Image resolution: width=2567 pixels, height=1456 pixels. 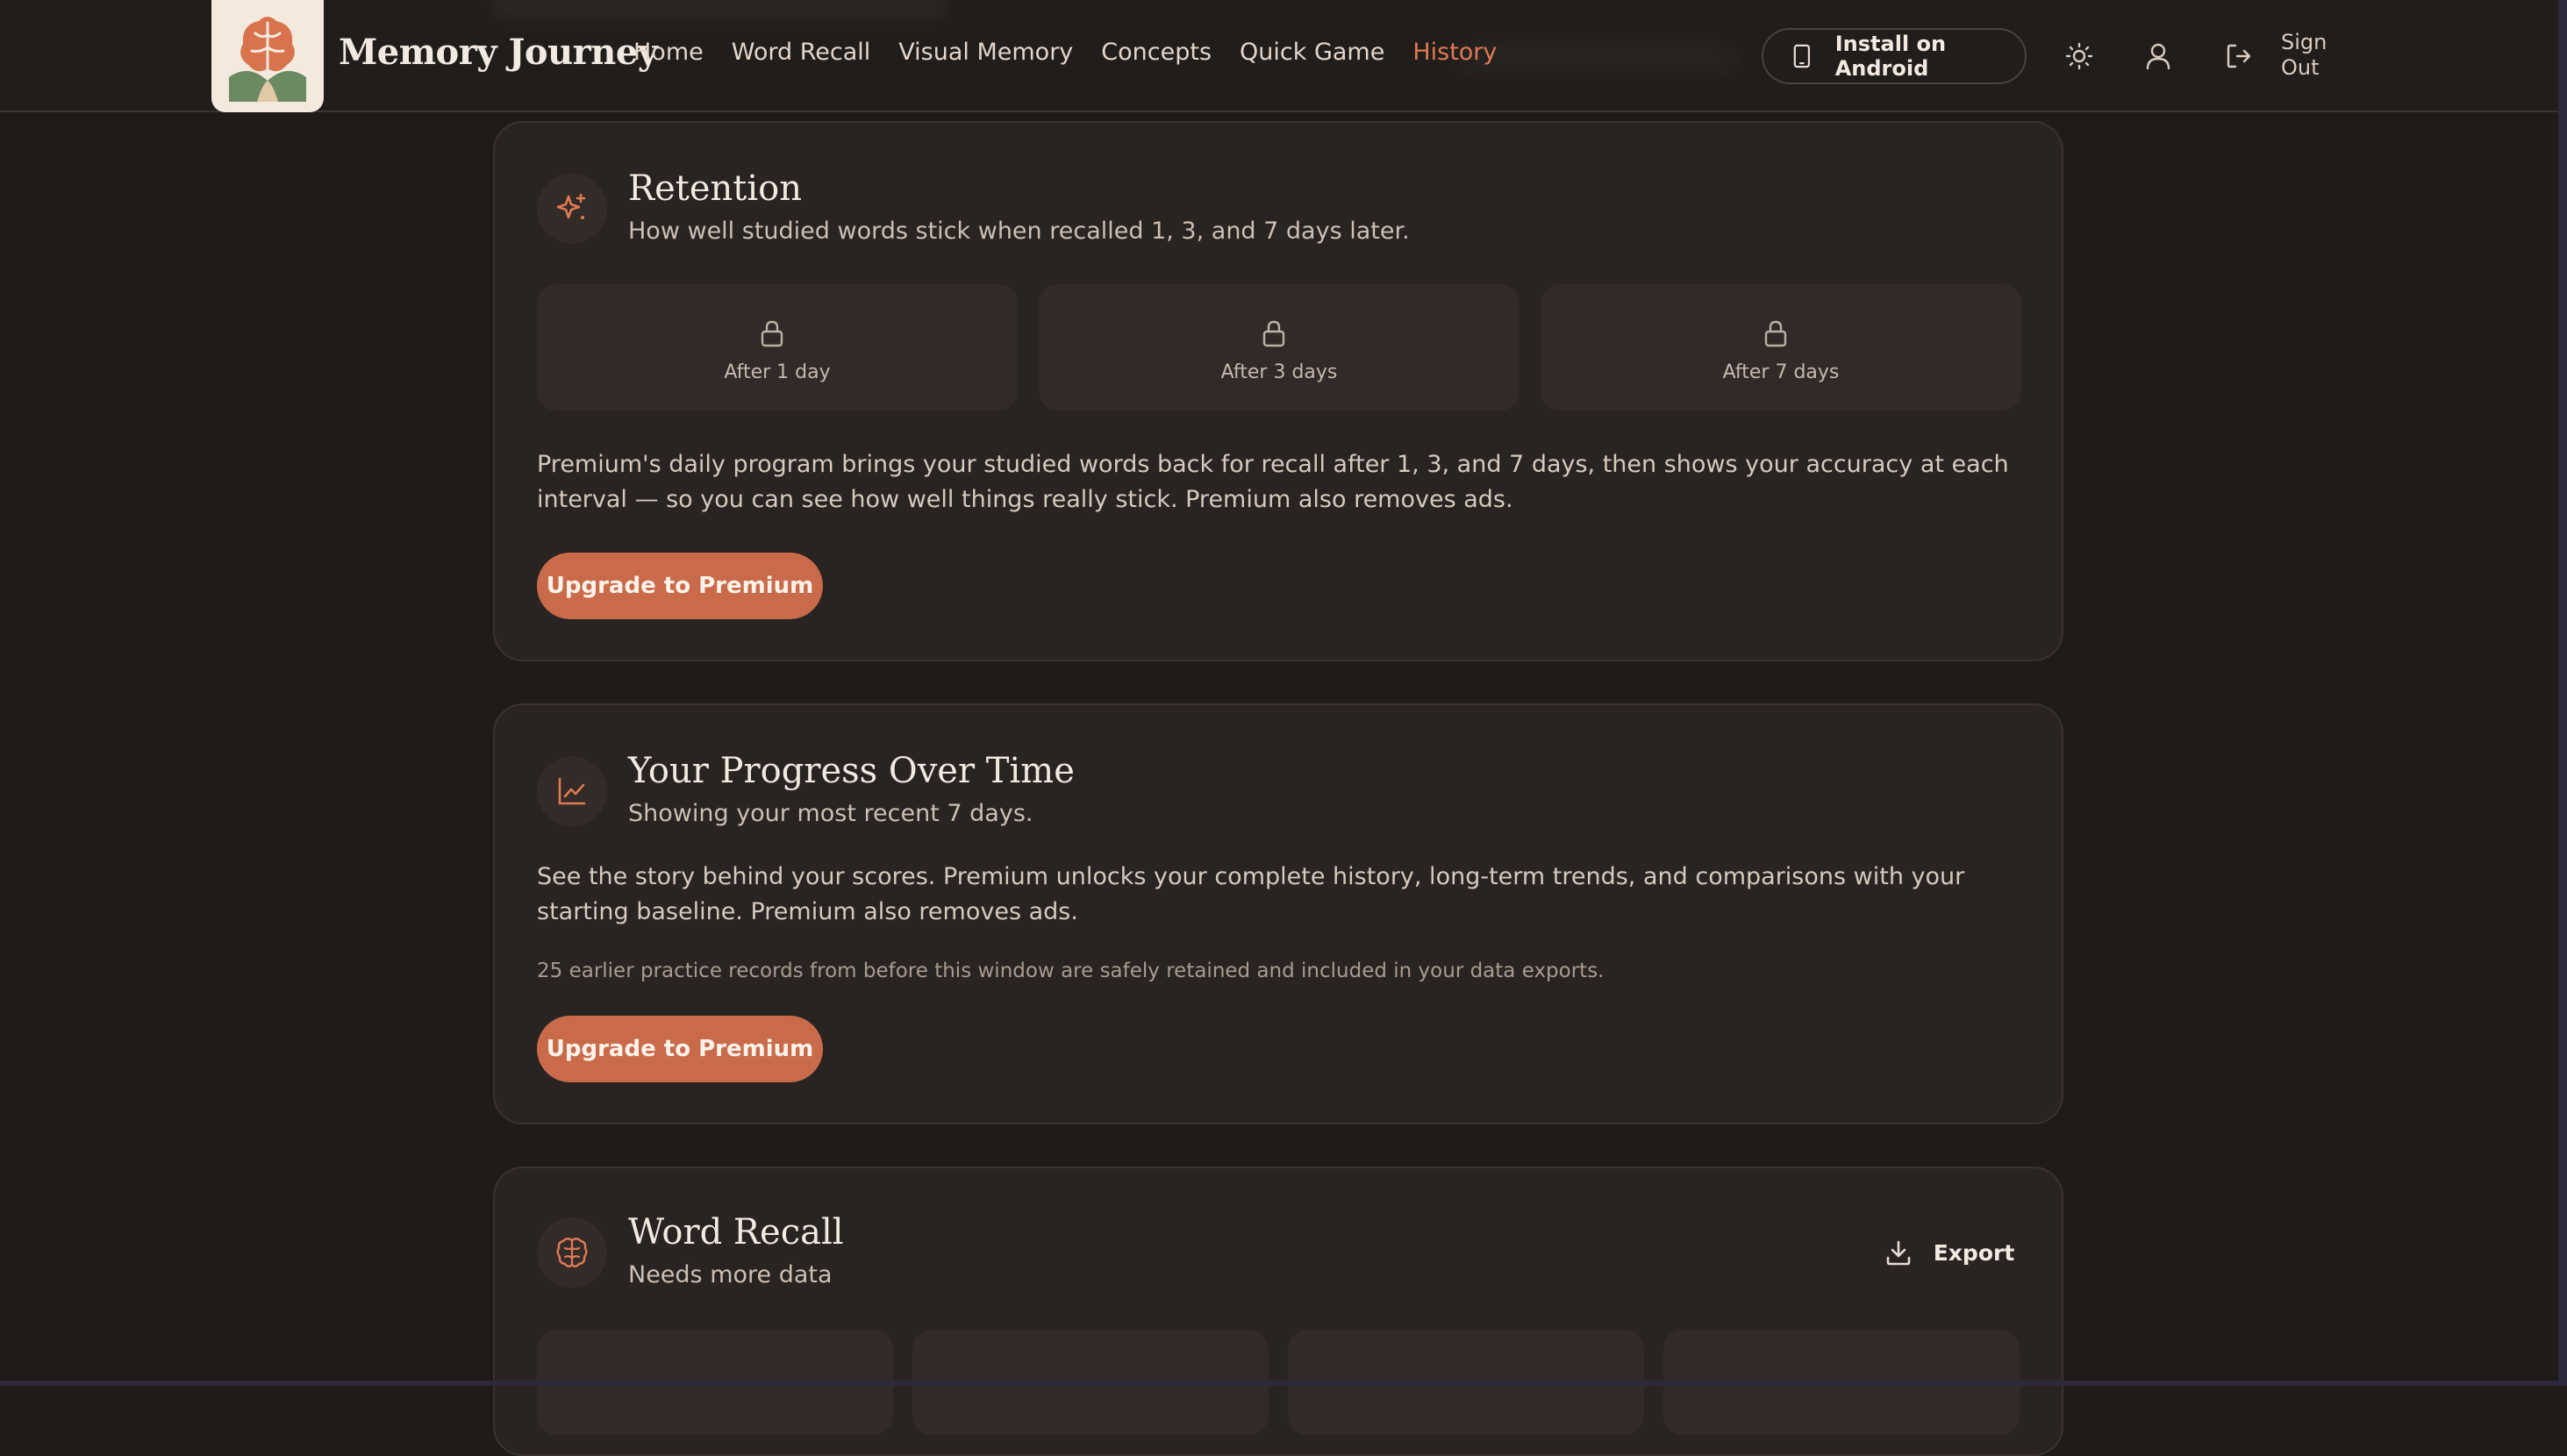 I want to click on brain-icon, so click(x=572, y=1252).